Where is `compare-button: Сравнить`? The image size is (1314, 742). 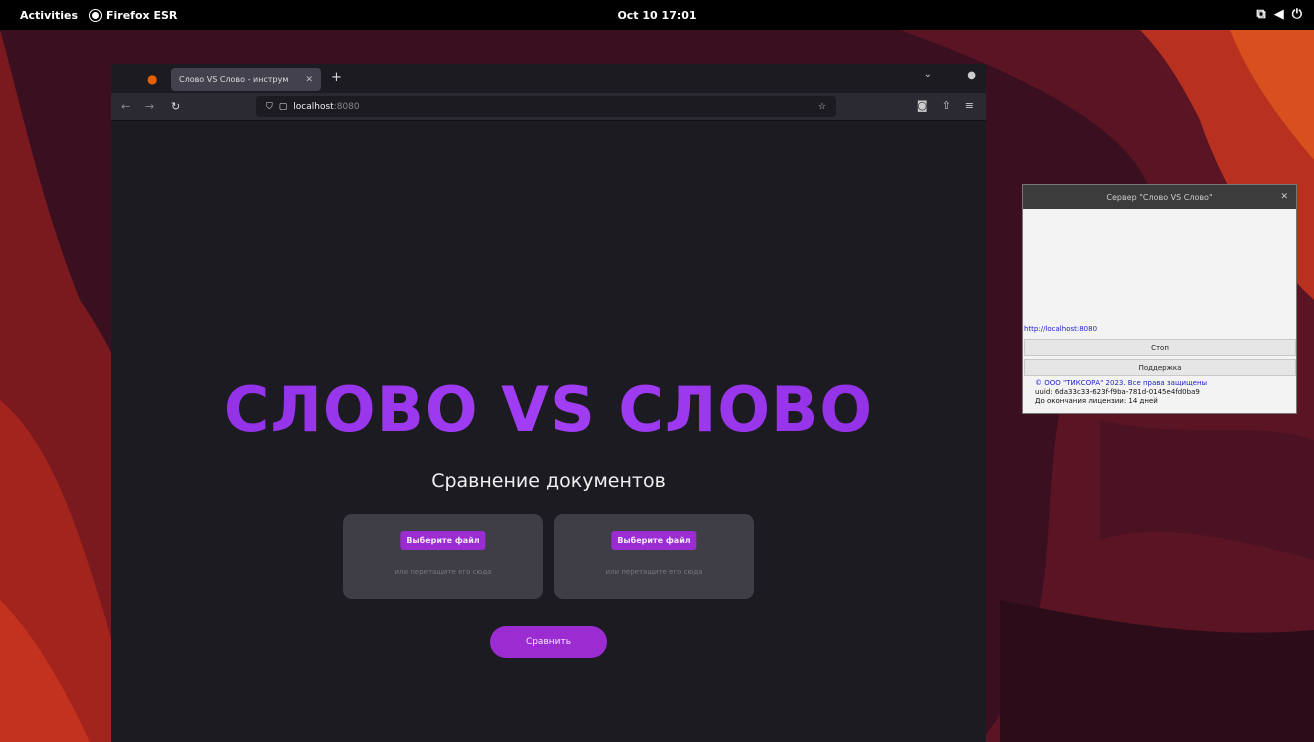 compare-button: Сравнить is located at coordinates (548, 642).